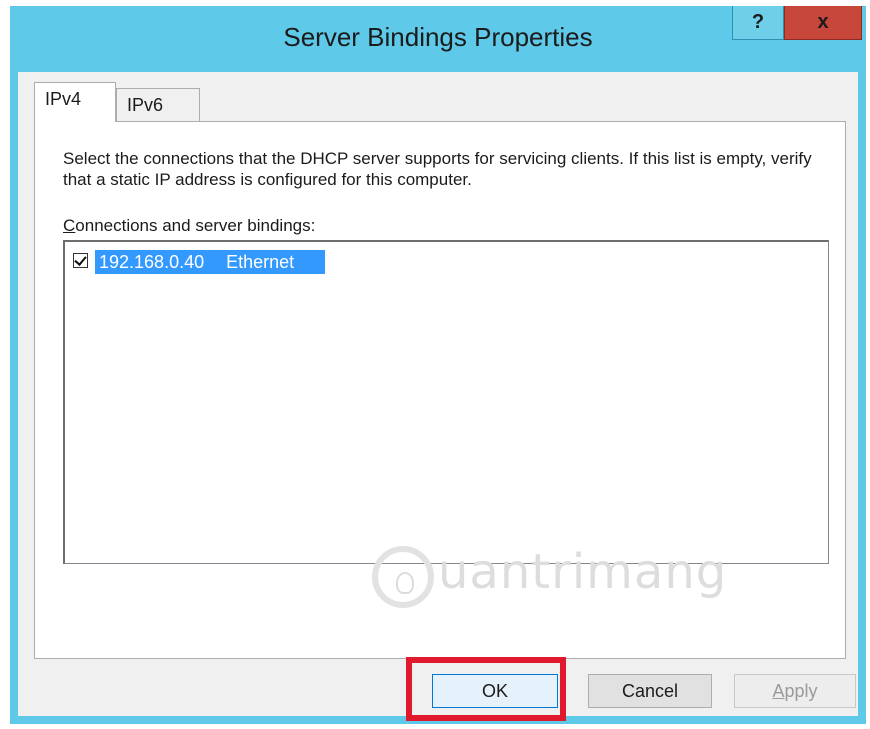 This screenshot has width=870, height=729. I want to click on apply-mnemonic: A, so click(778, 691).